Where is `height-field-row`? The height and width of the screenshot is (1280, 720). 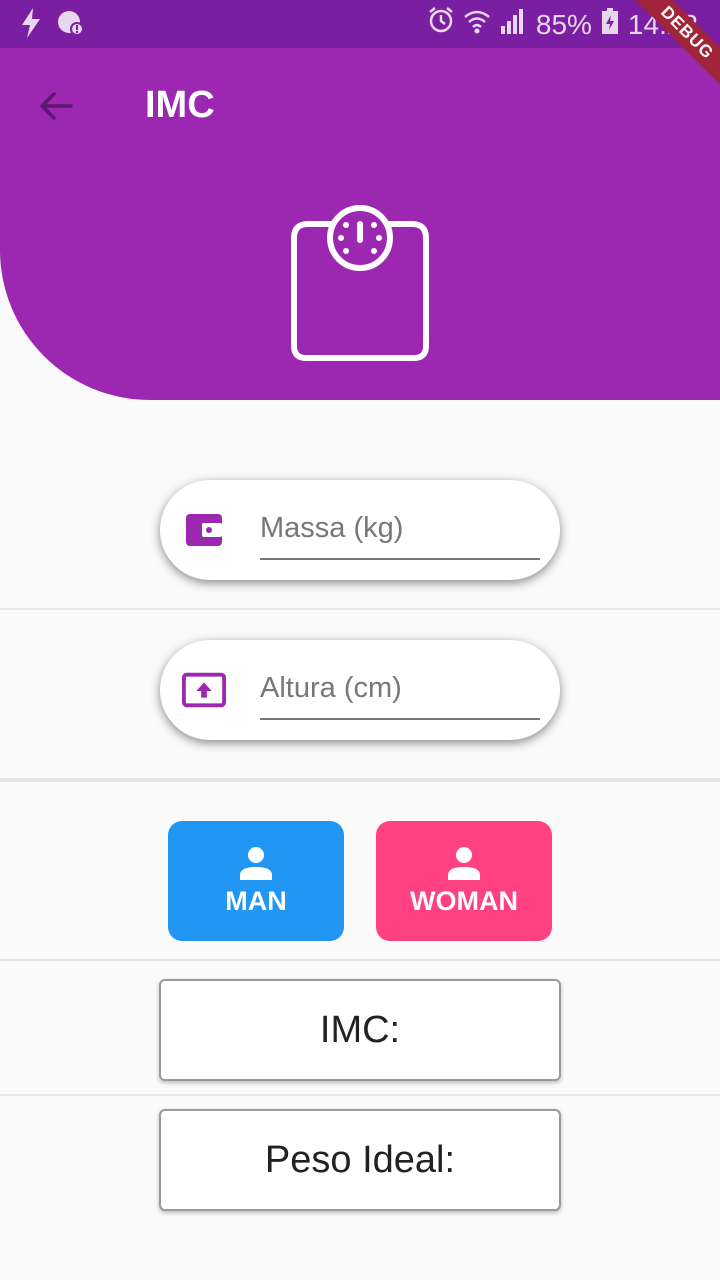
height-field-row is located at coordinates (360, 695).